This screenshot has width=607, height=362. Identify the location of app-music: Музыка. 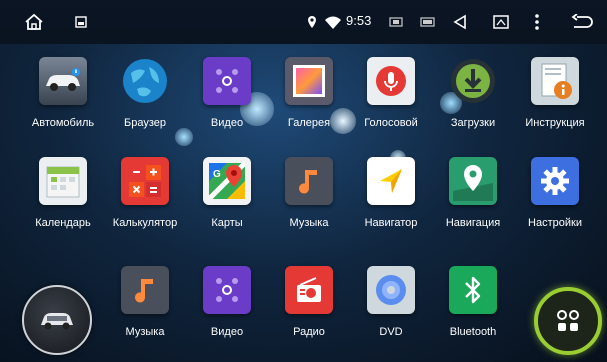
(309, 193).